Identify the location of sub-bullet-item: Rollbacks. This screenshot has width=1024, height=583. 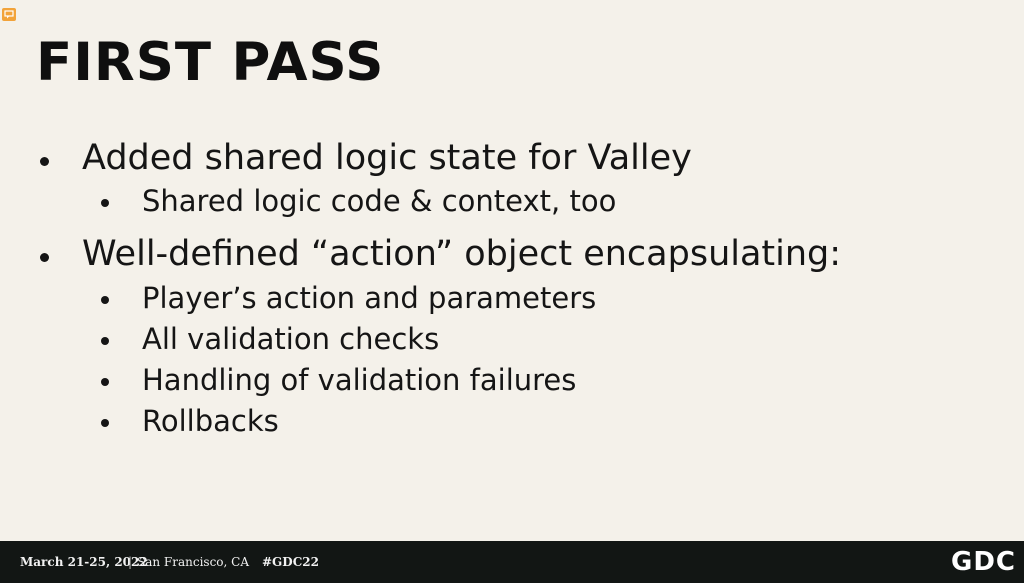
(210, 421).